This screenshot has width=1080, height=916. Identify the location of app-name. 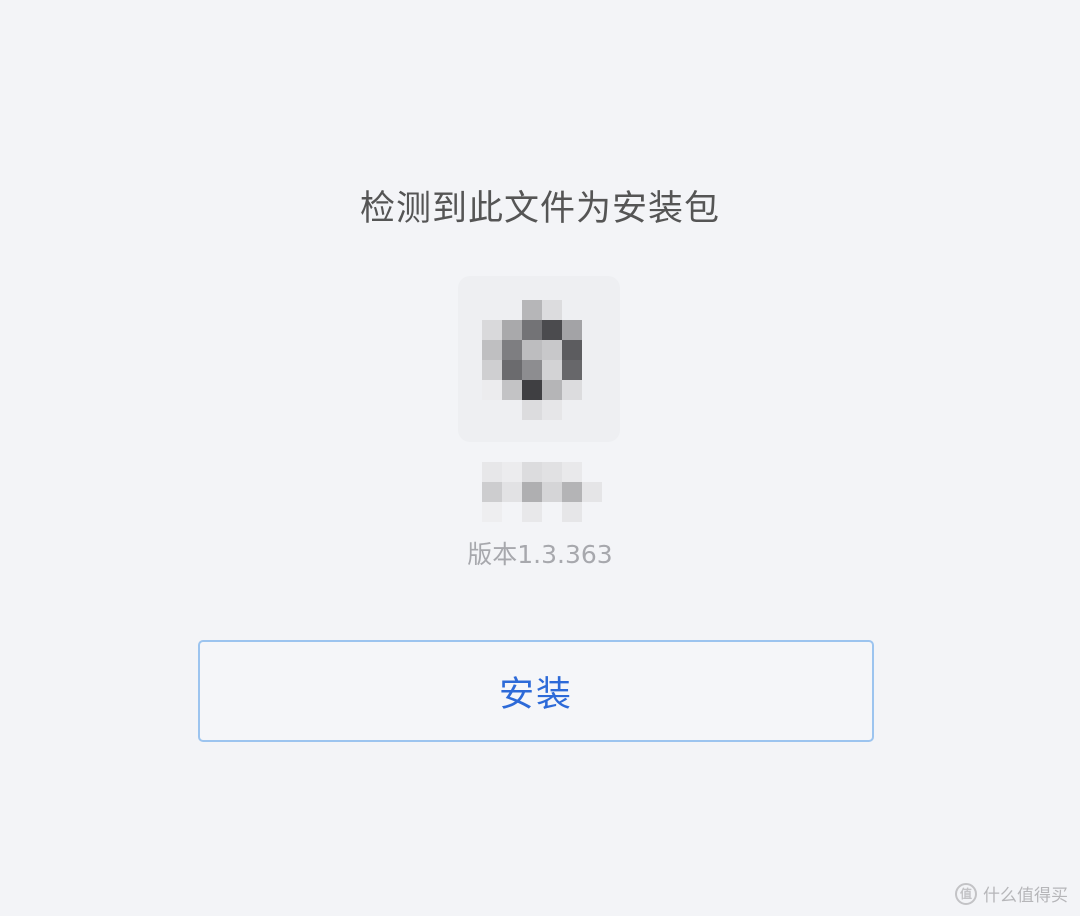
(542, 492).